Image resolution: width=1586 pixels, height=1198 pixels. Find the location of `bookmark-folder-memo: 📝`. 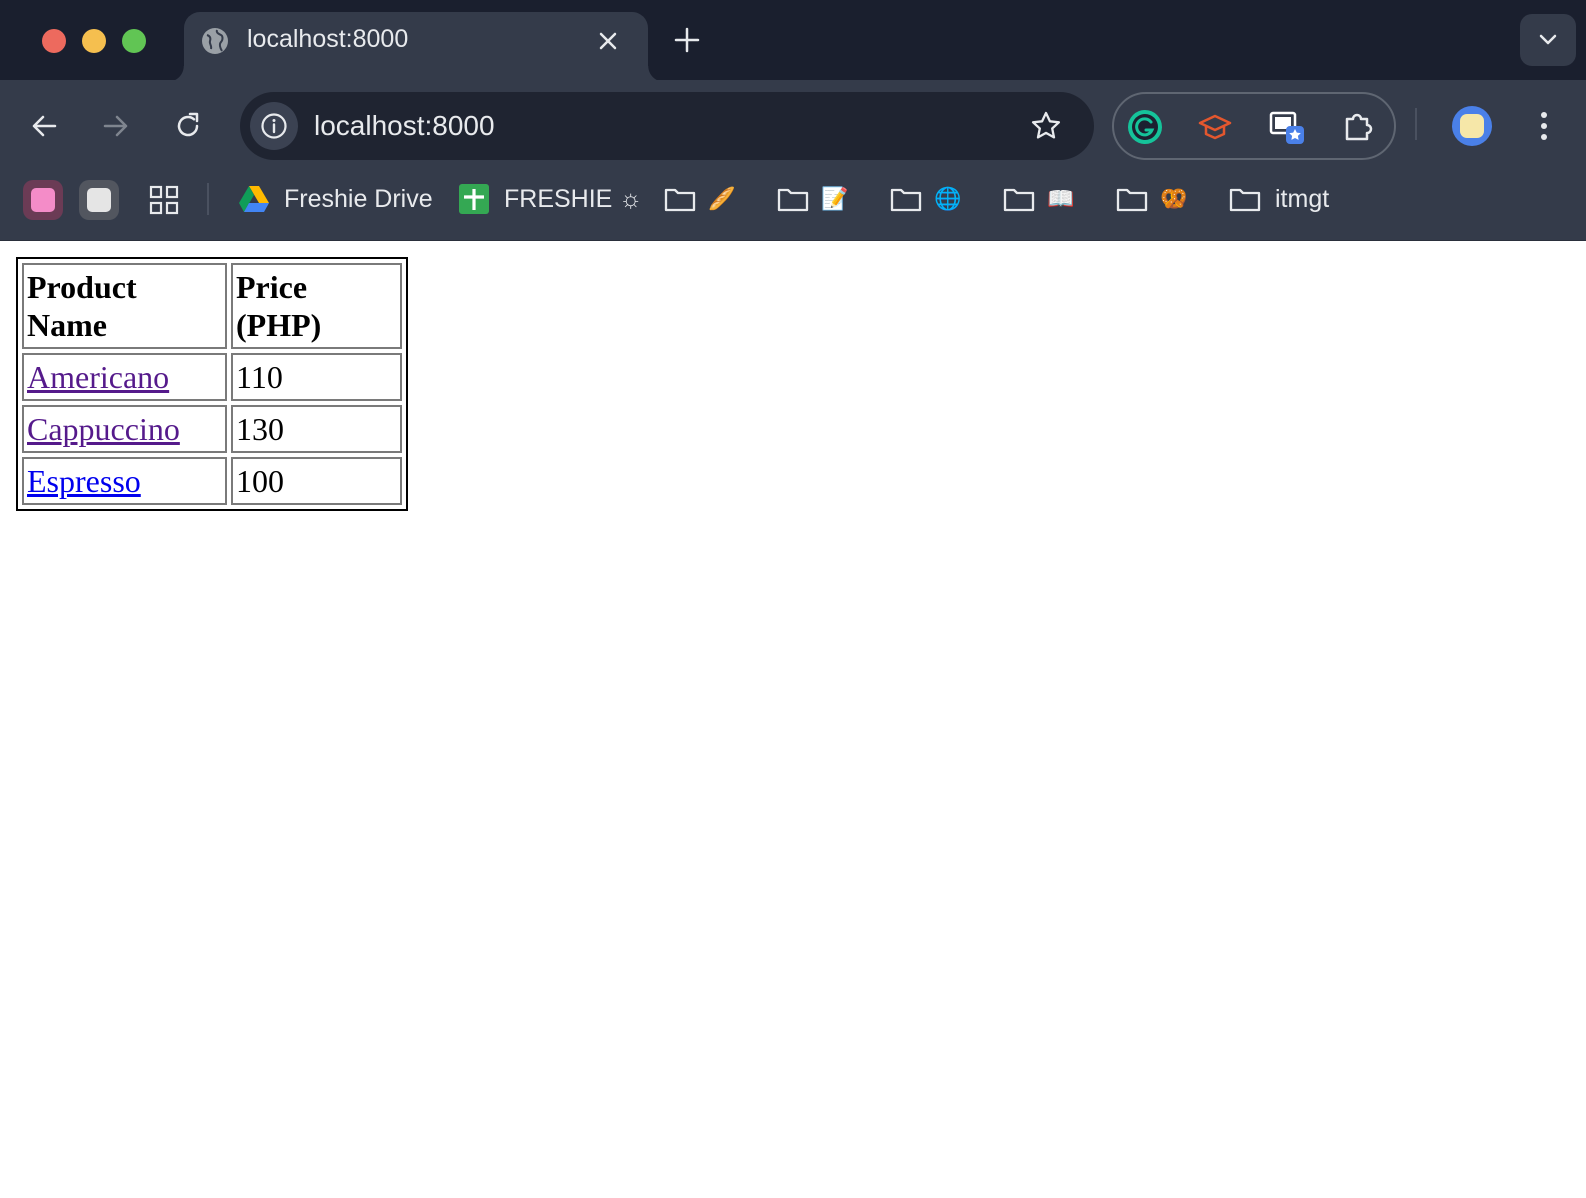

bookmark-folder-memo: 📝 is located at coordinates (812, 199).